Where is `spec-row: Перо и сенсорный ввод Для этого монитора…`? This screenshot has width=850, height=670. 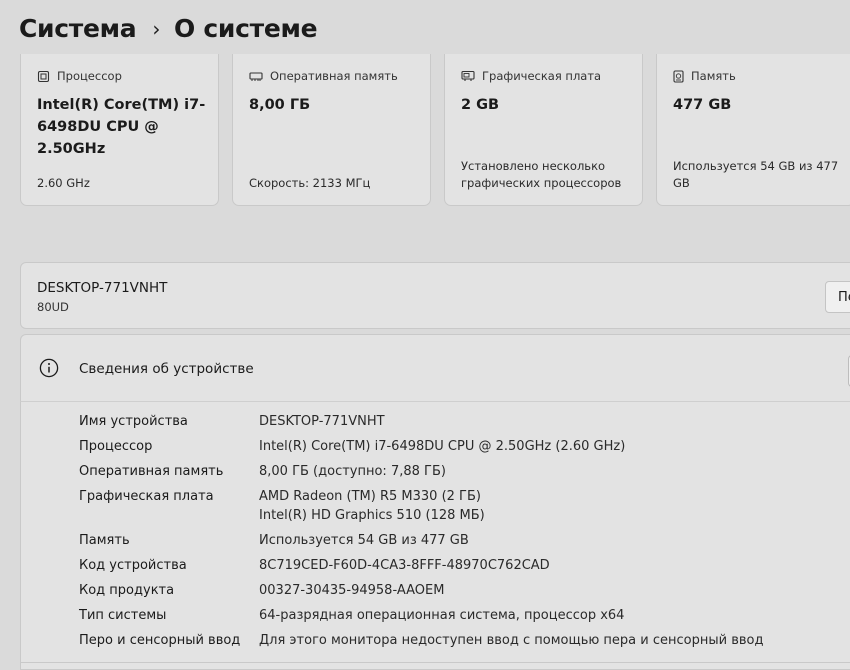
spec-row: Перо и сенсорный ввод Для этого монитора… is located at coordinates (421, 640).